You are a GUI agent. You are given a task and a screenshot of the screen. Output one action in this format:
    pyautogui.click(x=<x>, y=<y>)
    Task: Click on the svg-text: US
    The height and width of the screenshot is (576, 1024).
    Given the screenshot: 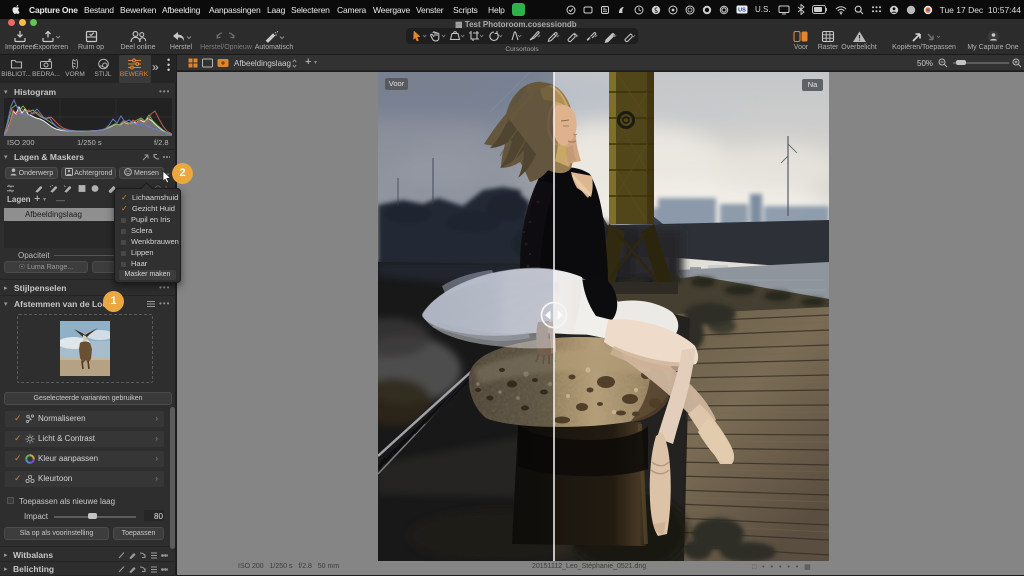 What is the action you would take?
    pyautogui.click(x=742, y=11)
    